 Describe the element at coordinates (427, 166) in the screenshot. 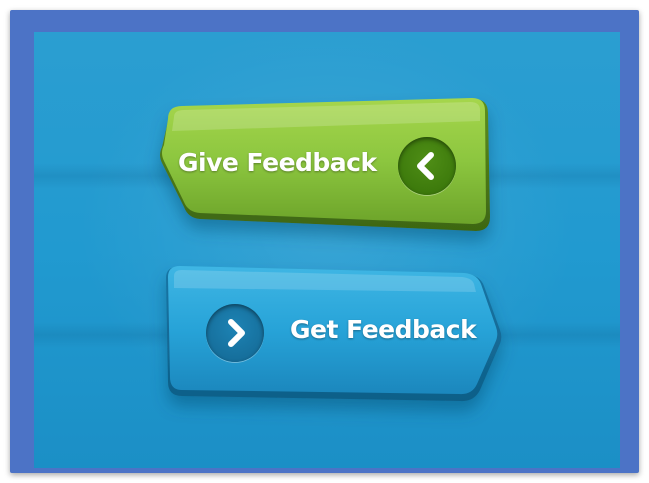

I see `chevron-left-icon` at that location.